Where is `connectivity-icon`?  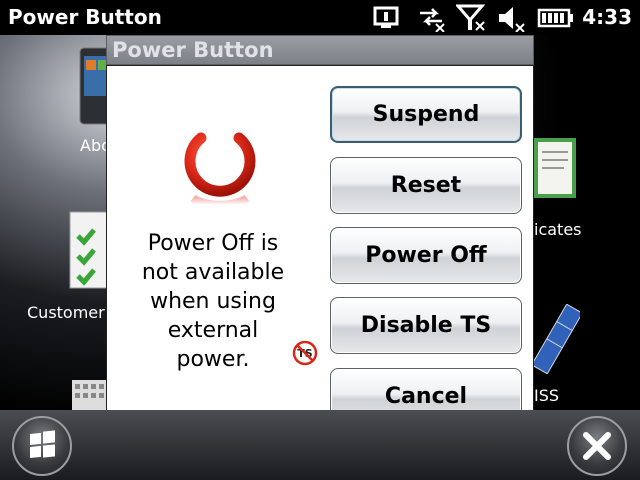 connectivity-icon is located at coordinates (431, 18).